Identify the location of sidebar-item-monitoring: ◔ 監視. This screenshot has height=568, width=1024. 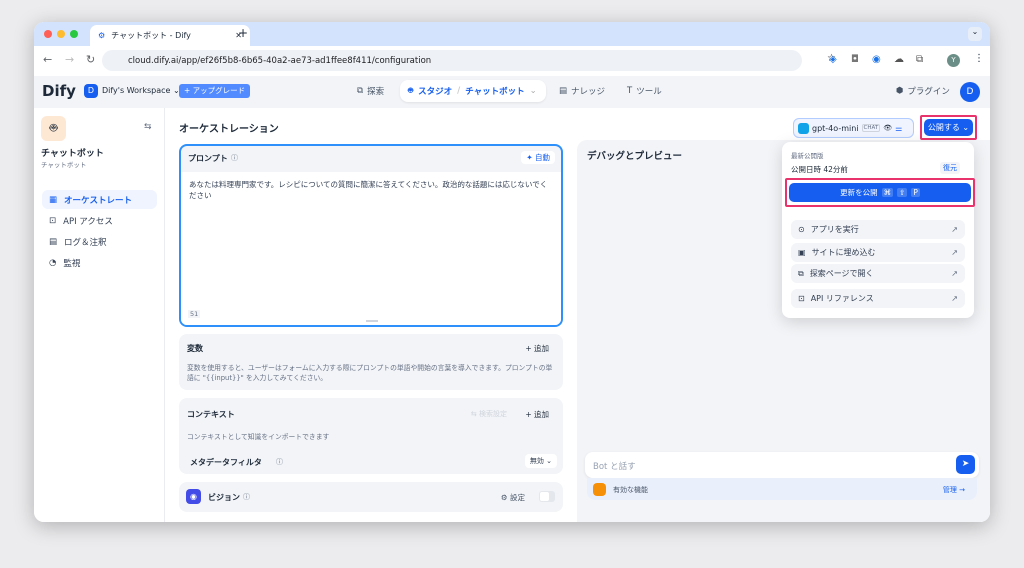
(99, 262).